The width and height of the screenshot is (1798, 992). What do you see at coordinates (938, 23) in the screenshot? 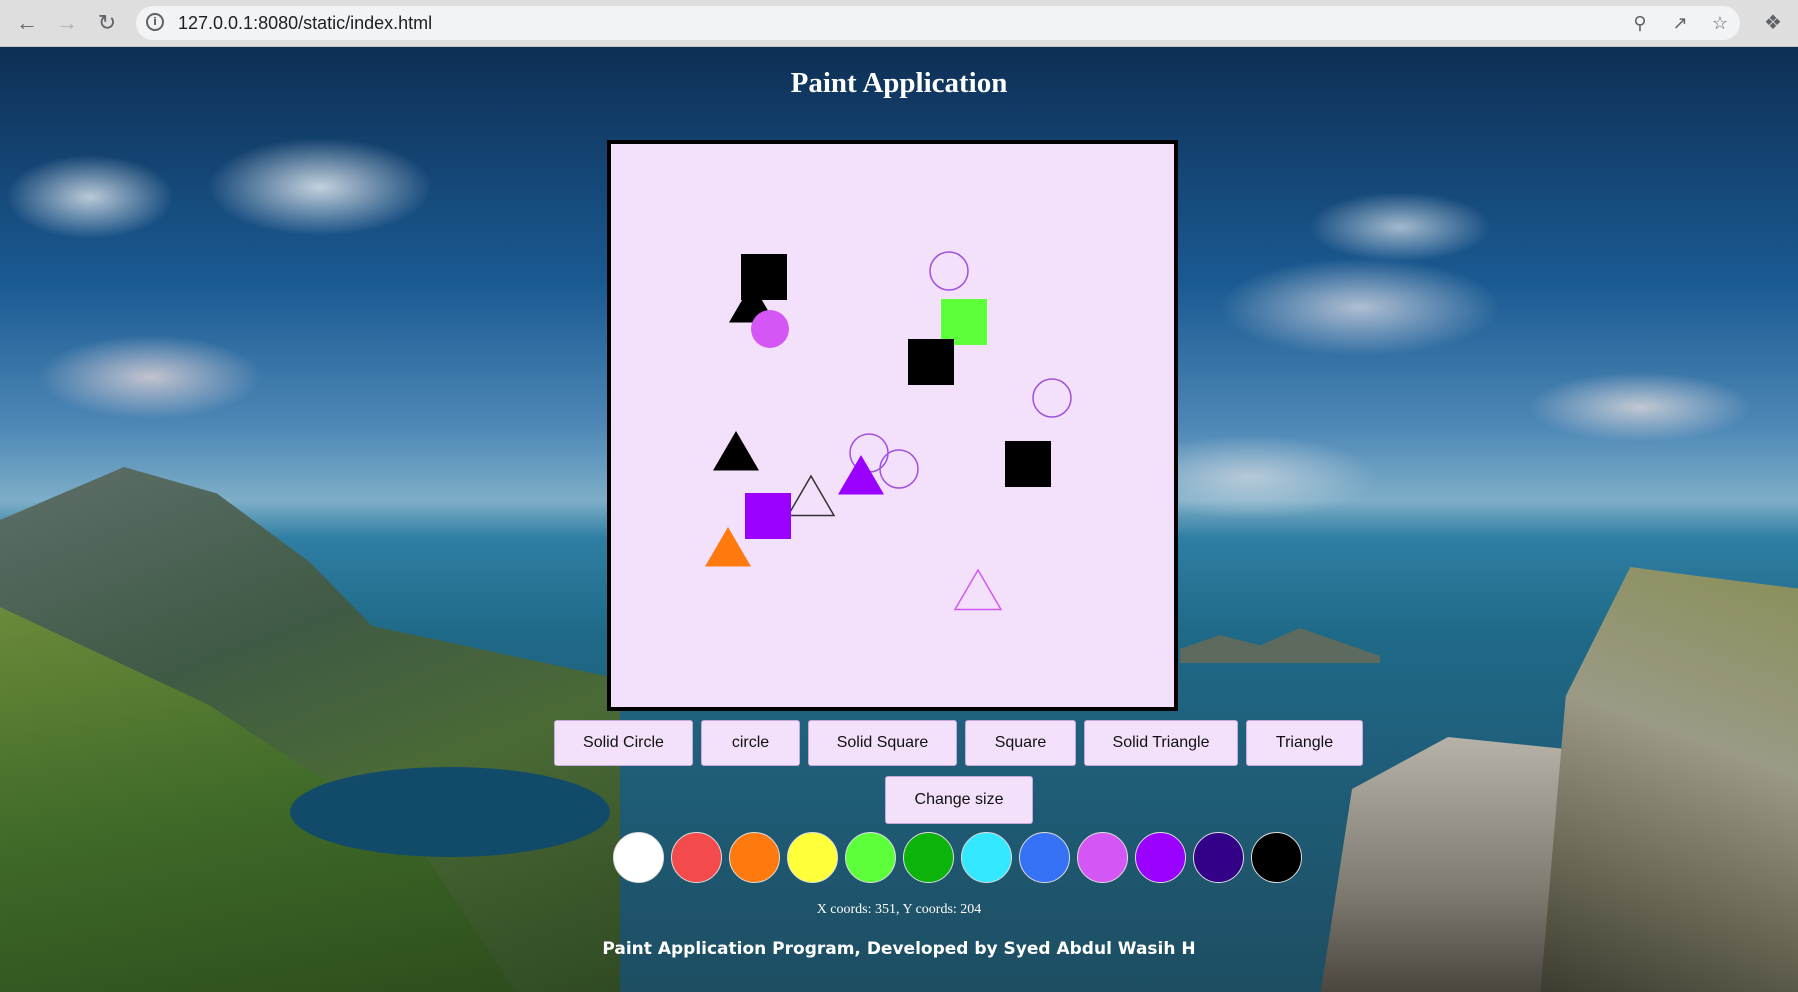
I see `address-bar: i 127.0.0.1:8080/static/index.html ⚲ ↗ ☆` at bounding box center [938, 23].